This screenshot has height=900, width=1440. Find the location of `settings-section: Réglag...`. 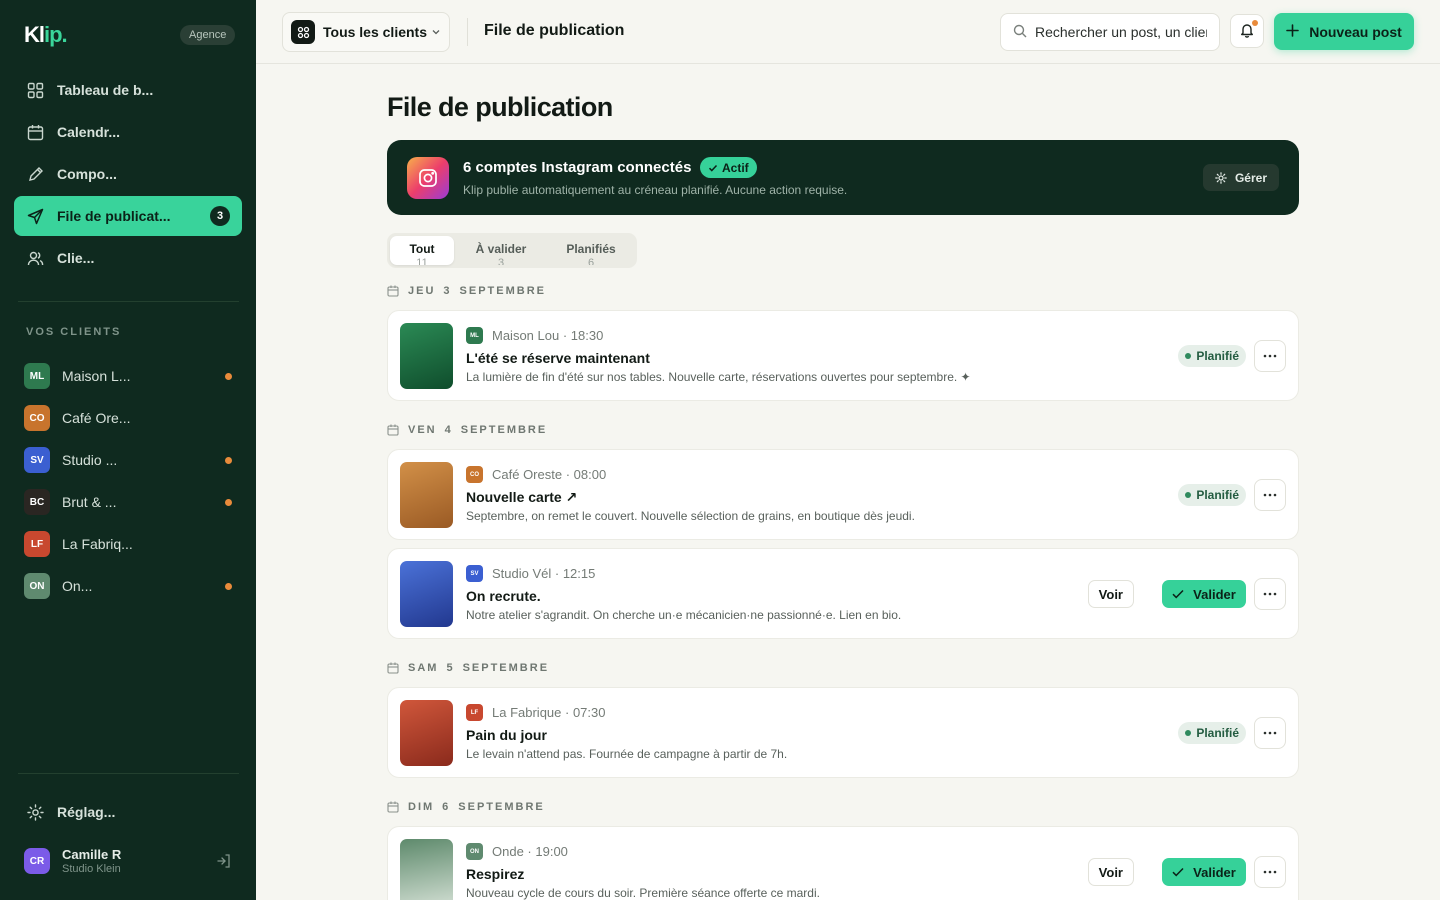

settings-section: Réglag... is located at coordinates (128, 813).